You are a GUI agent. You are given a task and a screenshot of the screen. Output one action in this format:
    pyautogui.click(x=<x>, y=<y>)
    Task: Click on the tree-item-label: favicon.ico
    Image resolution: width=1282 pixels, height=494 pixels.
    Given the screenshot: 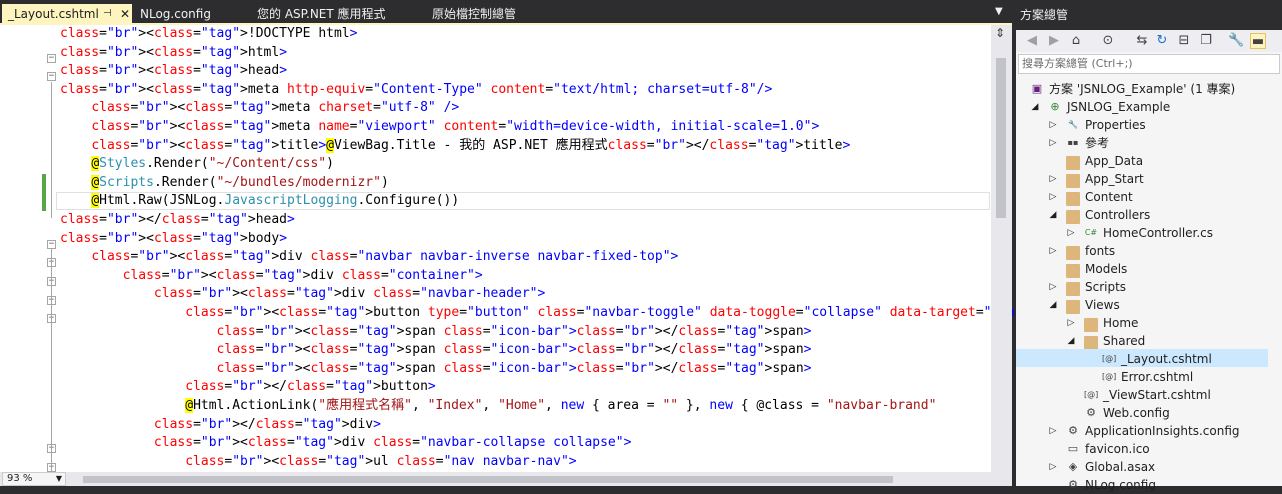 What is the action you would take?
    pyautogui.click(x=1117, y=449)
    